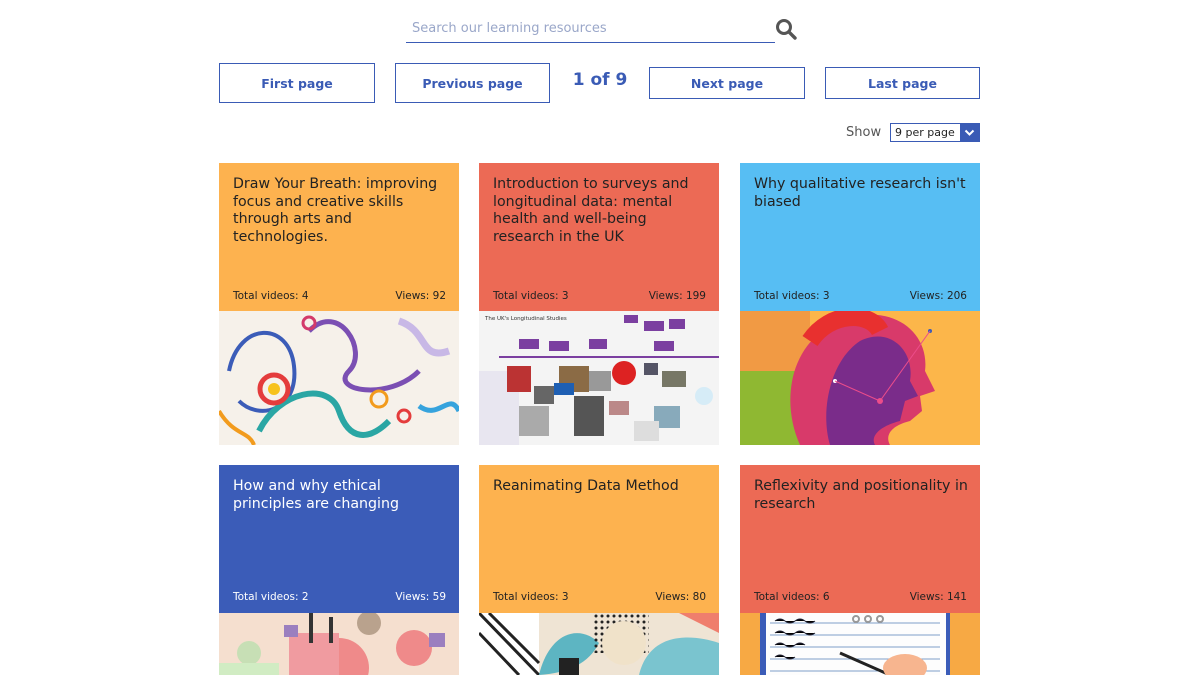  What do you see at coordinates (925, 132) in the screenshot?
I see `per-page-value: 9 per page` at bounding box center [925, 132].